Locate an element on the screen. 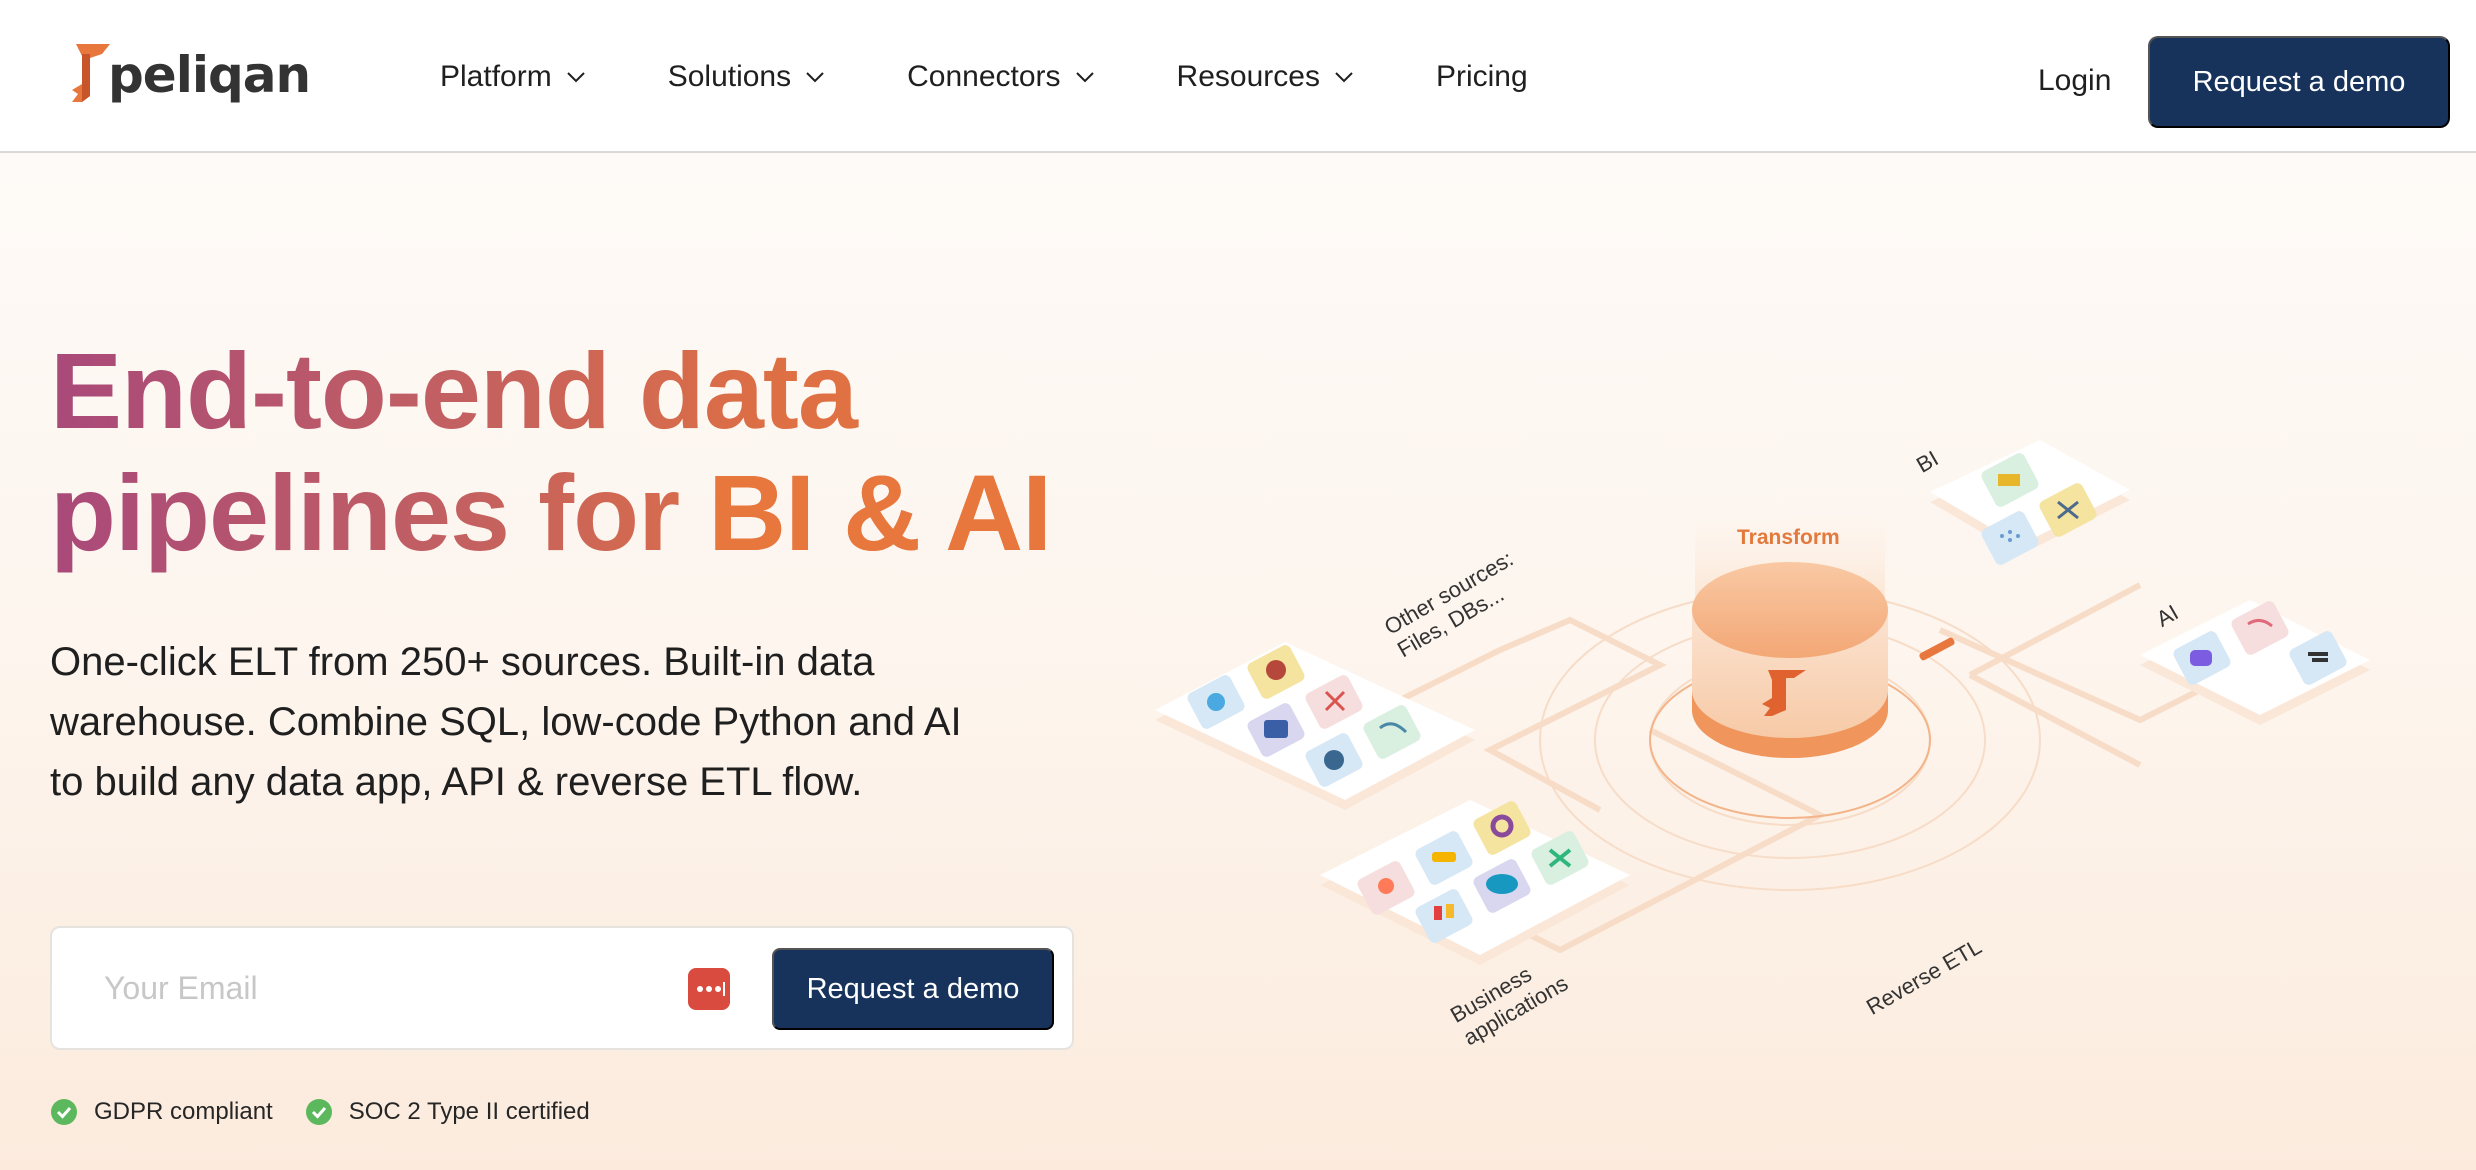 The image size is (2476, 1170). nav-item-label: Resources is located at coordinates (1248, 76).